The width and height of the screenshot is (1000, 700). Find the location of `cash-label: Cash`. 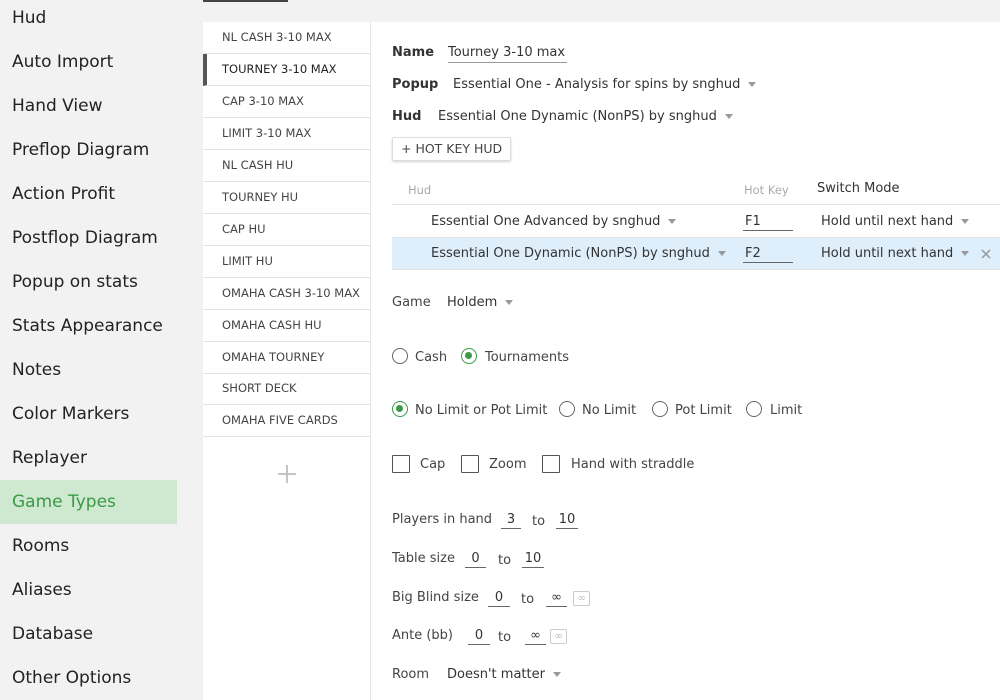

cash-label: Cash is located at coordinates (431, 357).